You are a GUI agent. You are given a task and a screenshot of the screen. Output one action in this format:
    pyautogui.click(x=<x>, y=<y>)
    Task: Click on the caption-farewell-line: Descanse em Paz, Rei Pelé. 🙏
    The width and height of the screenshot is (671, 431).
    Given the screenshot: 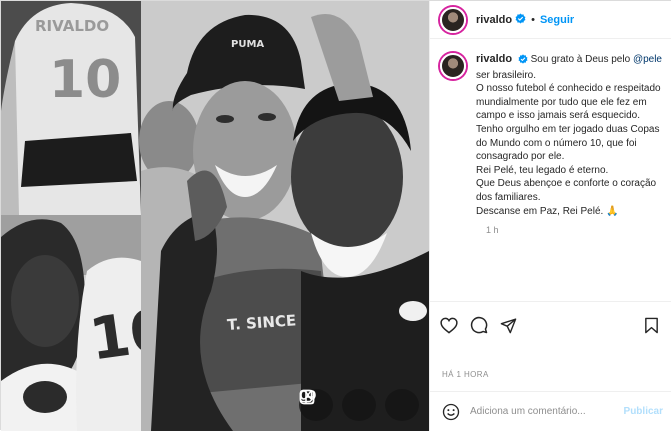 What is the action you would take?
    pyautogui.click(x=547, y=211)
    